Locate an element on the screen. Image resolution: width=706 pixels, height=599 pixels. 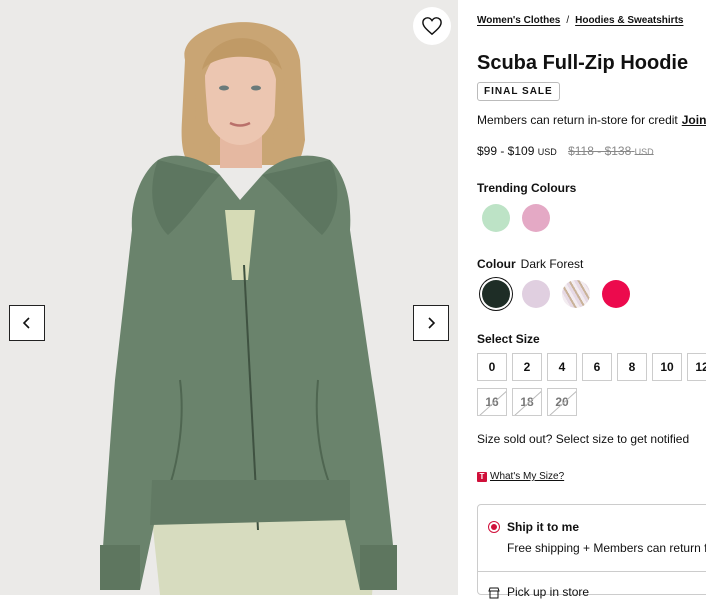
original-price-value: $118 - $138 is located at coordinates (600, 151).